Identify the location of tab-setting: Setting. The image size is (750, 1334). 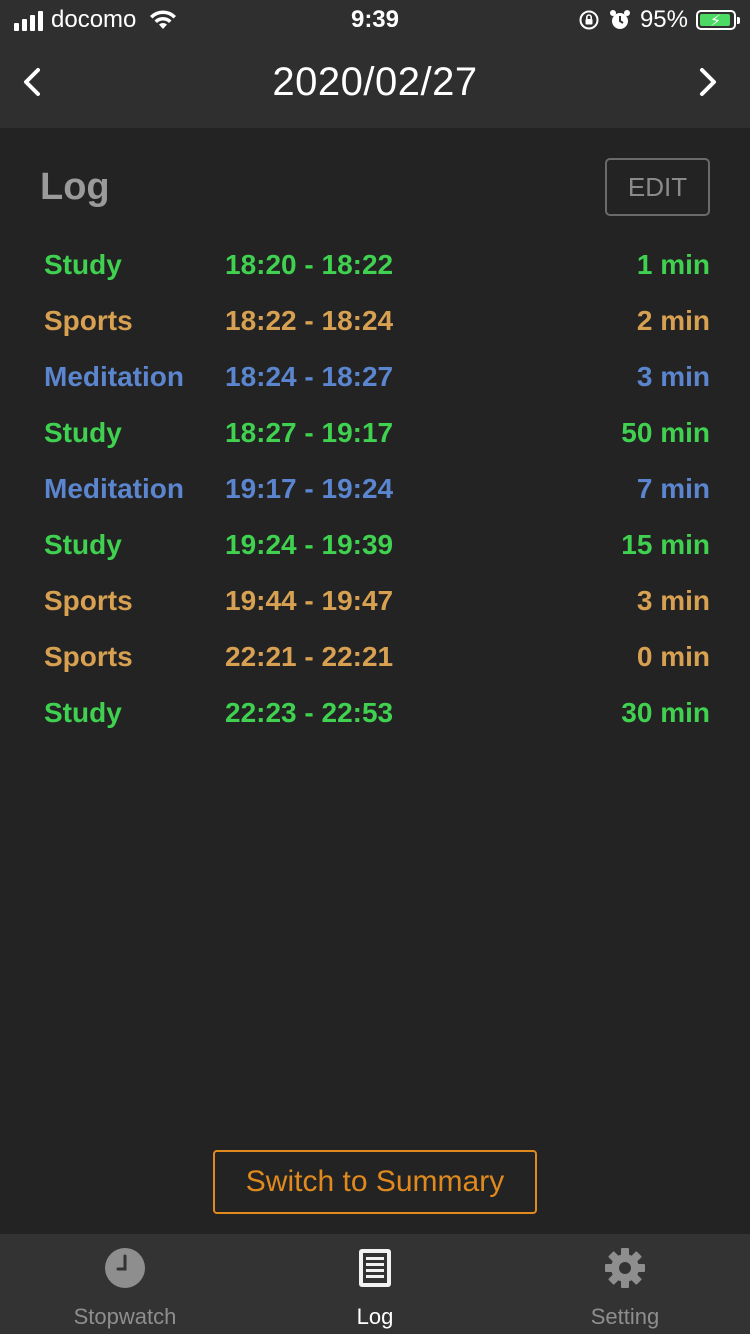
(625, 1284).